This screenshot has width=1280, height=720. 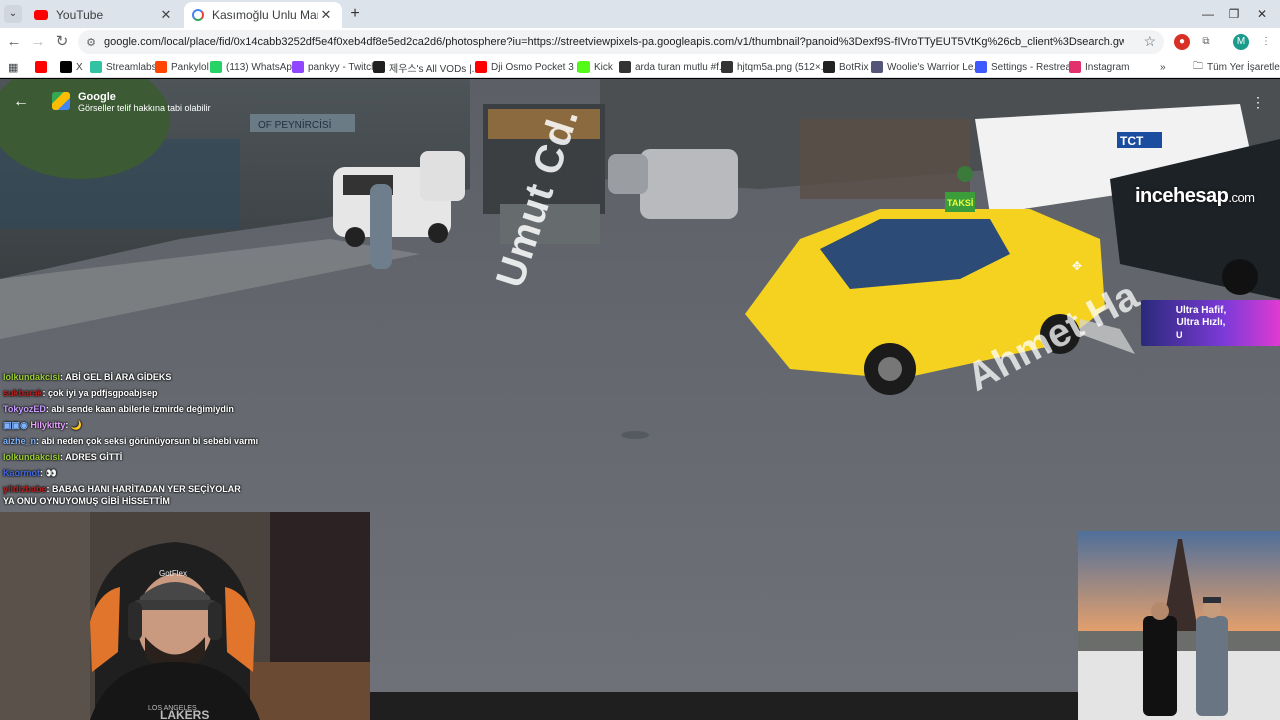 What do you see at coordinates (1241, 42) in the screenshot?
I see `profile-avatar: M` at bounding box center [1241, 42].